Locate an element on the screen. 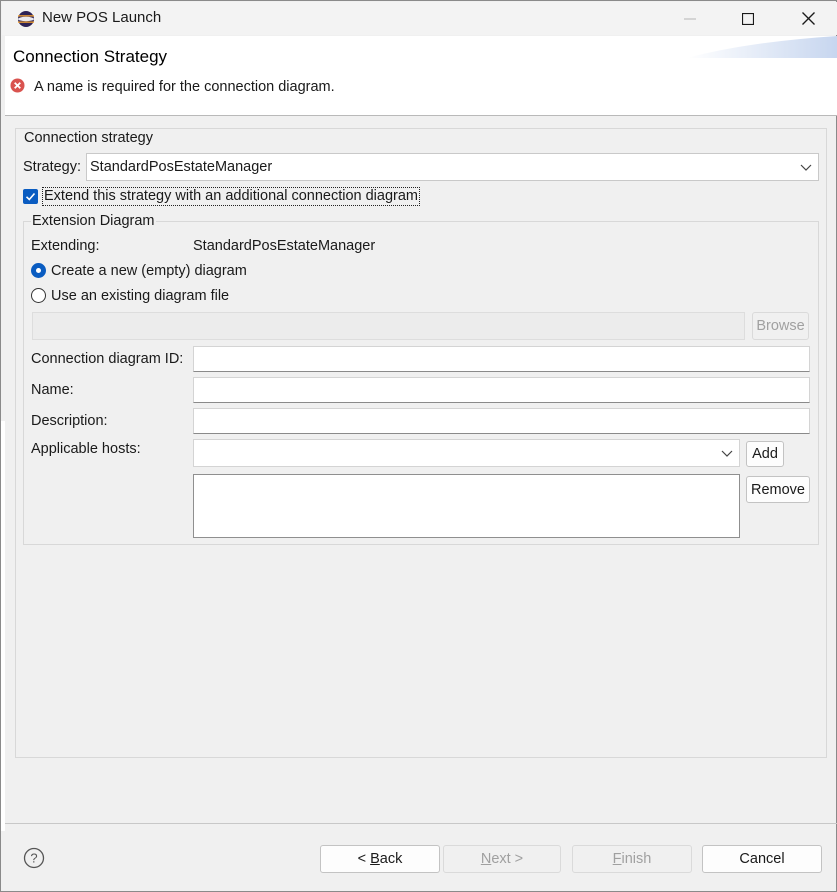 This screenshot has width=837, height=892. next-button: Next > is located at coordinates (502, 859).